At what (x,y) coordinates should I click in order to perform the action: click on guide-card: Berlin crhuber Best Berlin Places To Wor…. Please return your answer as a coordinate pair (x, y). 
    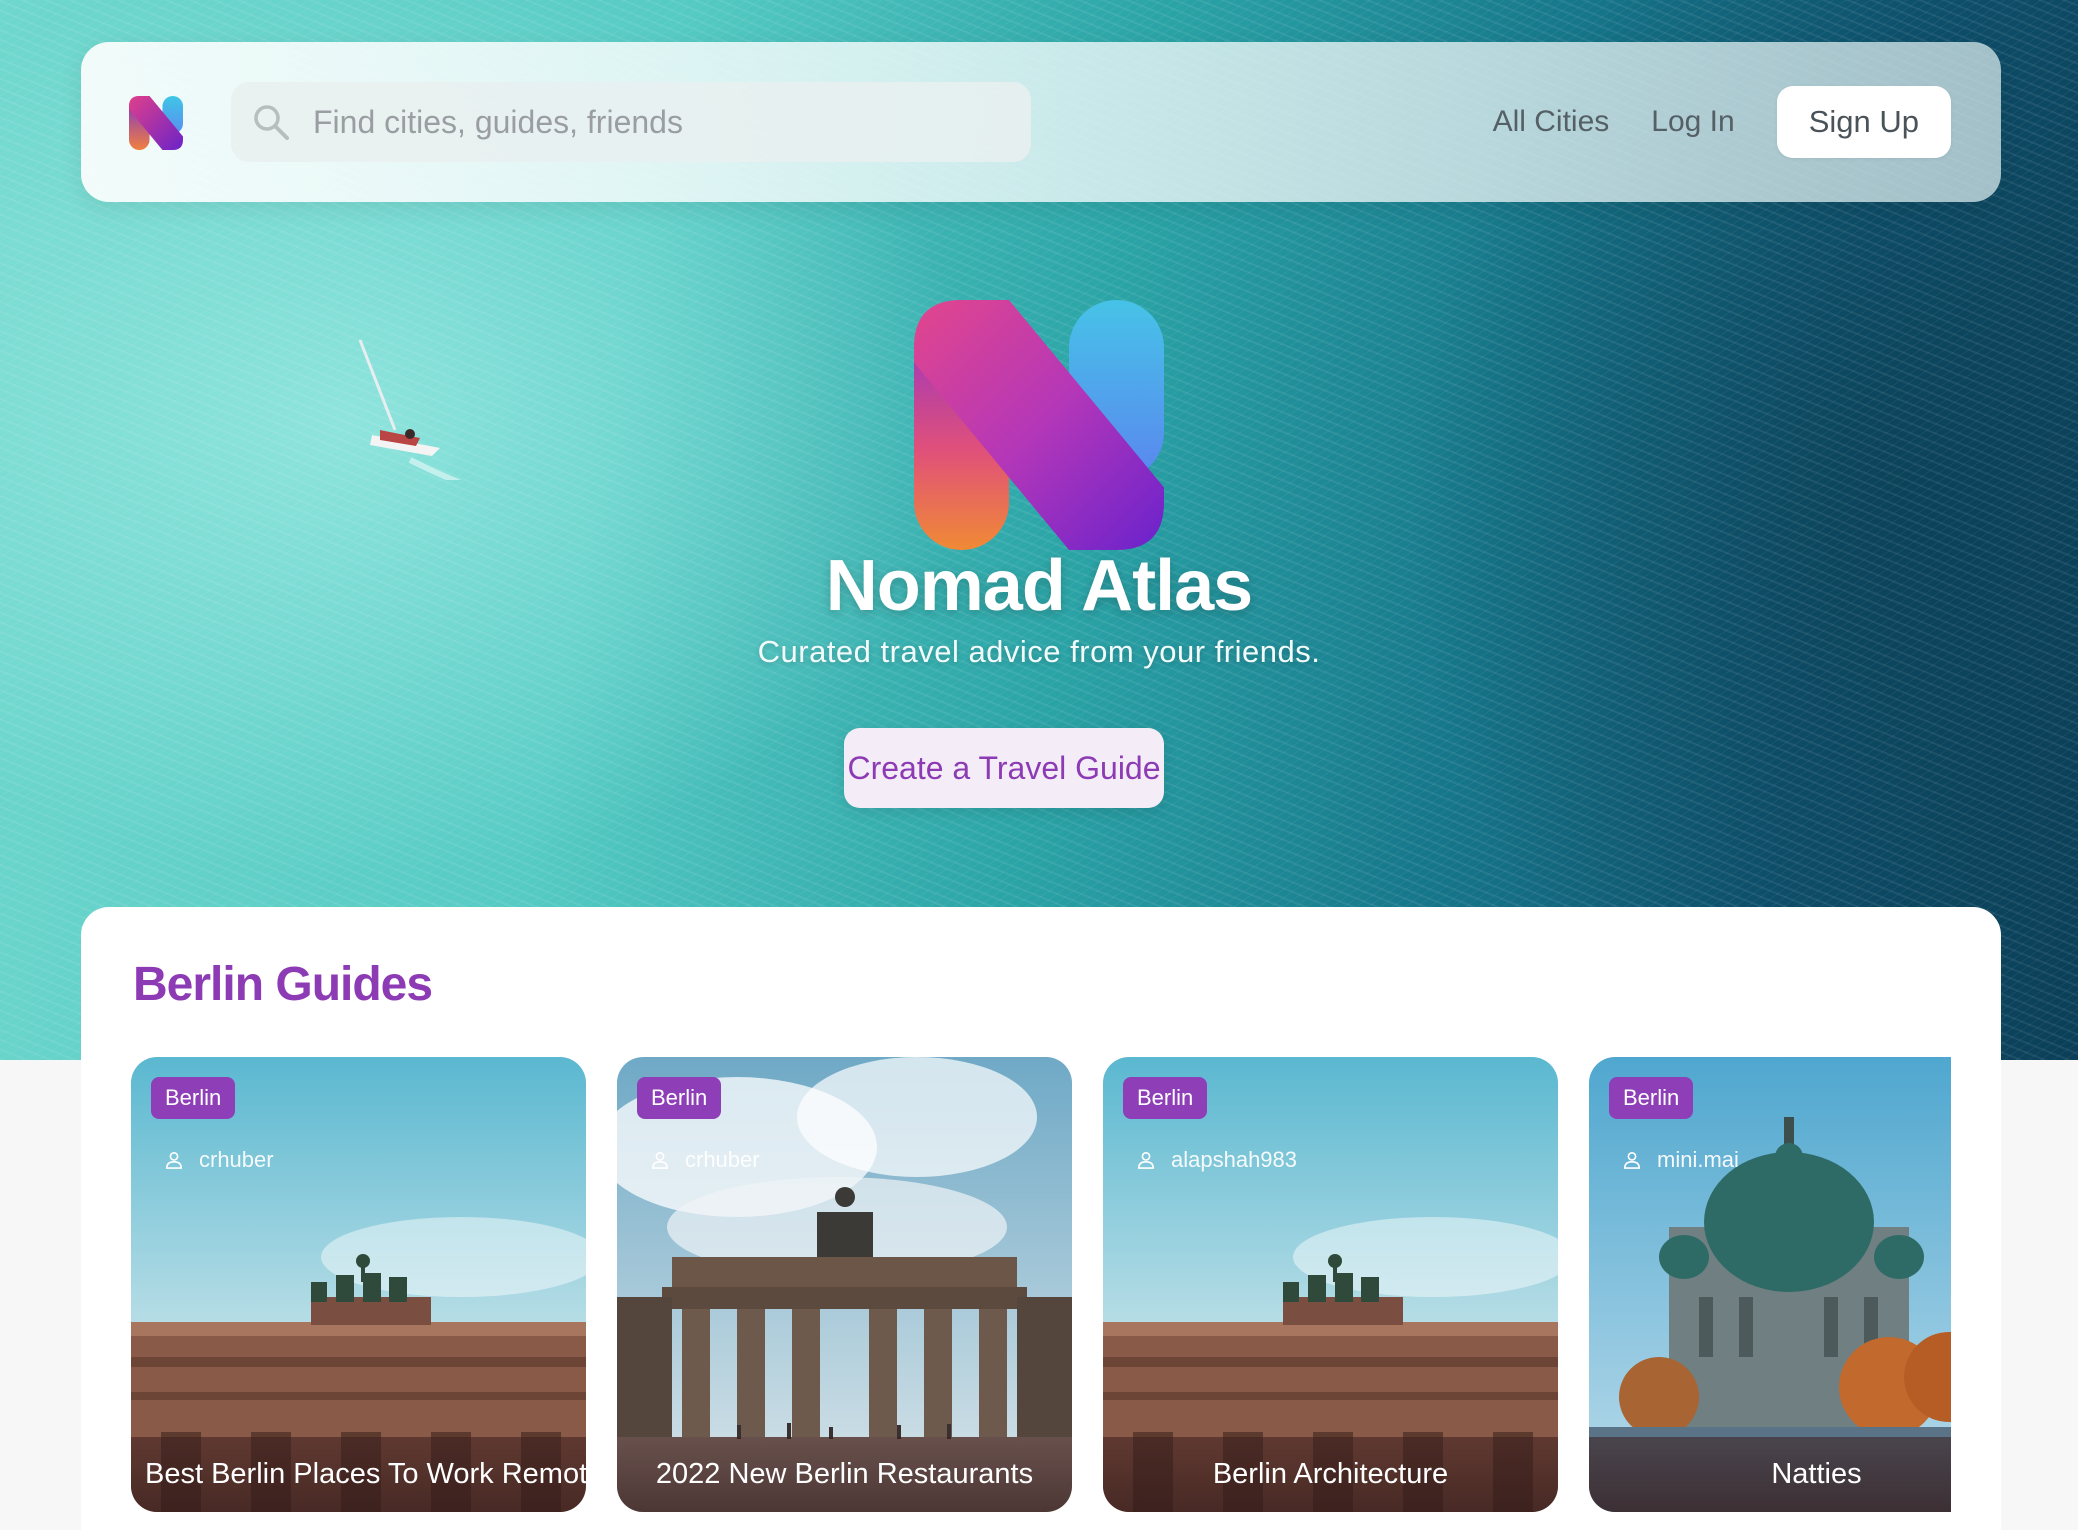
    Looking at the image, I should click on (358, 1284).